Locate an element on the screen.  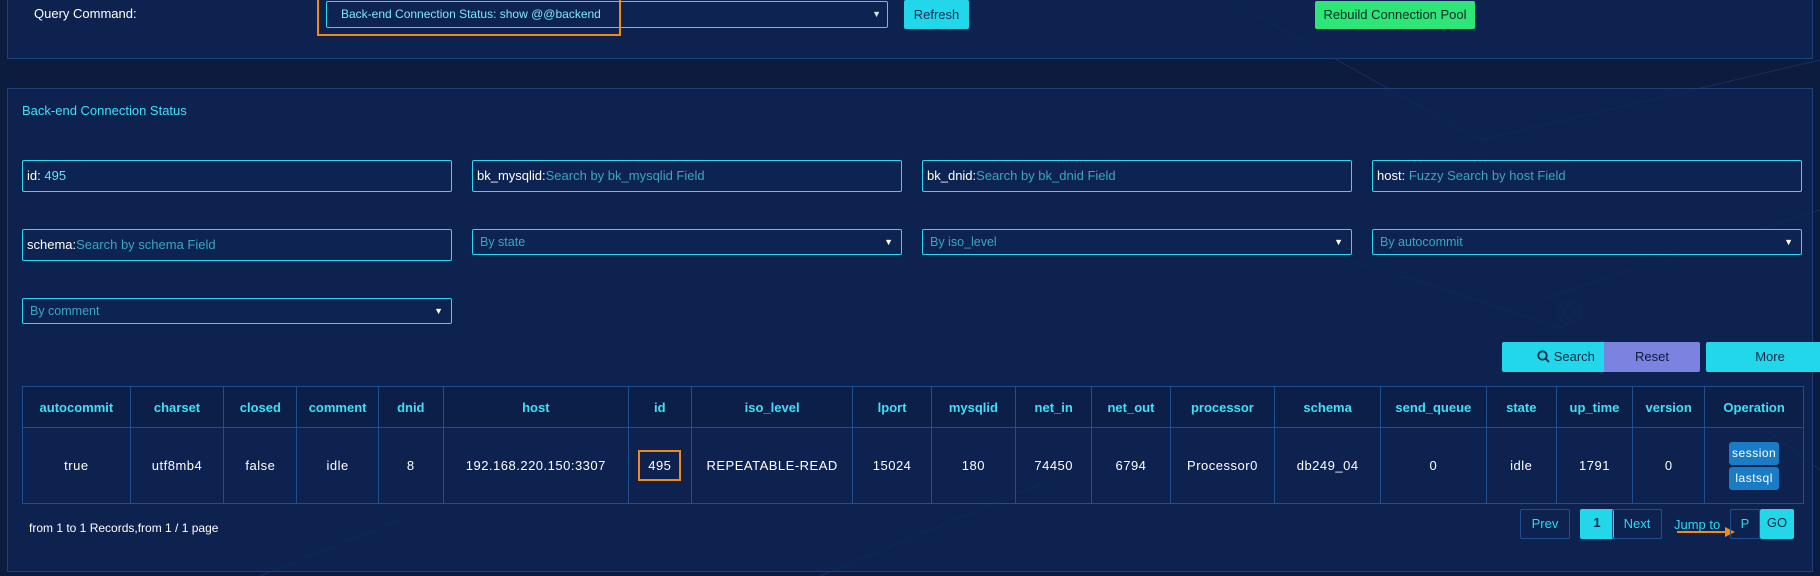
query-command-label: Query Command: is located at coordinates (85, 13).